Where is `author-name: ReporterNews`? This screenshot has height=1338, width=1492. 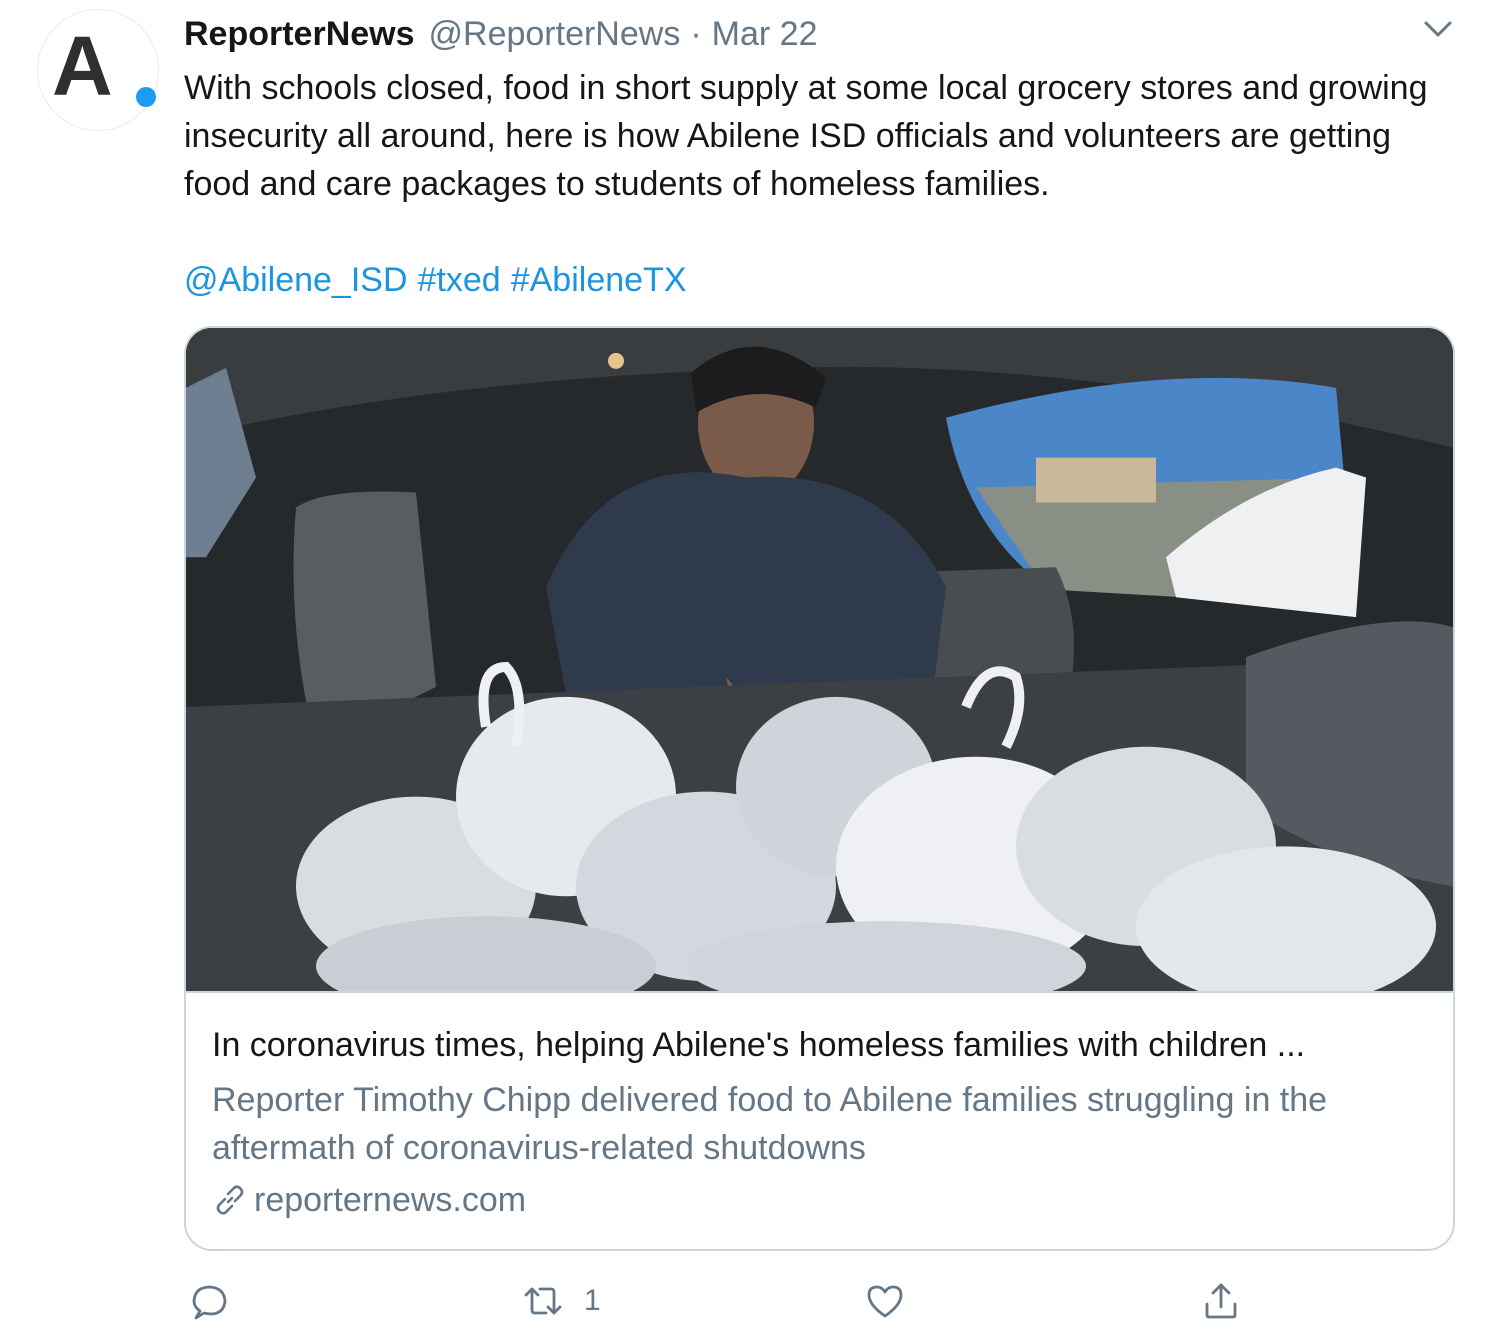
author-name: ReporterNews is located at coordinates (299, 34).